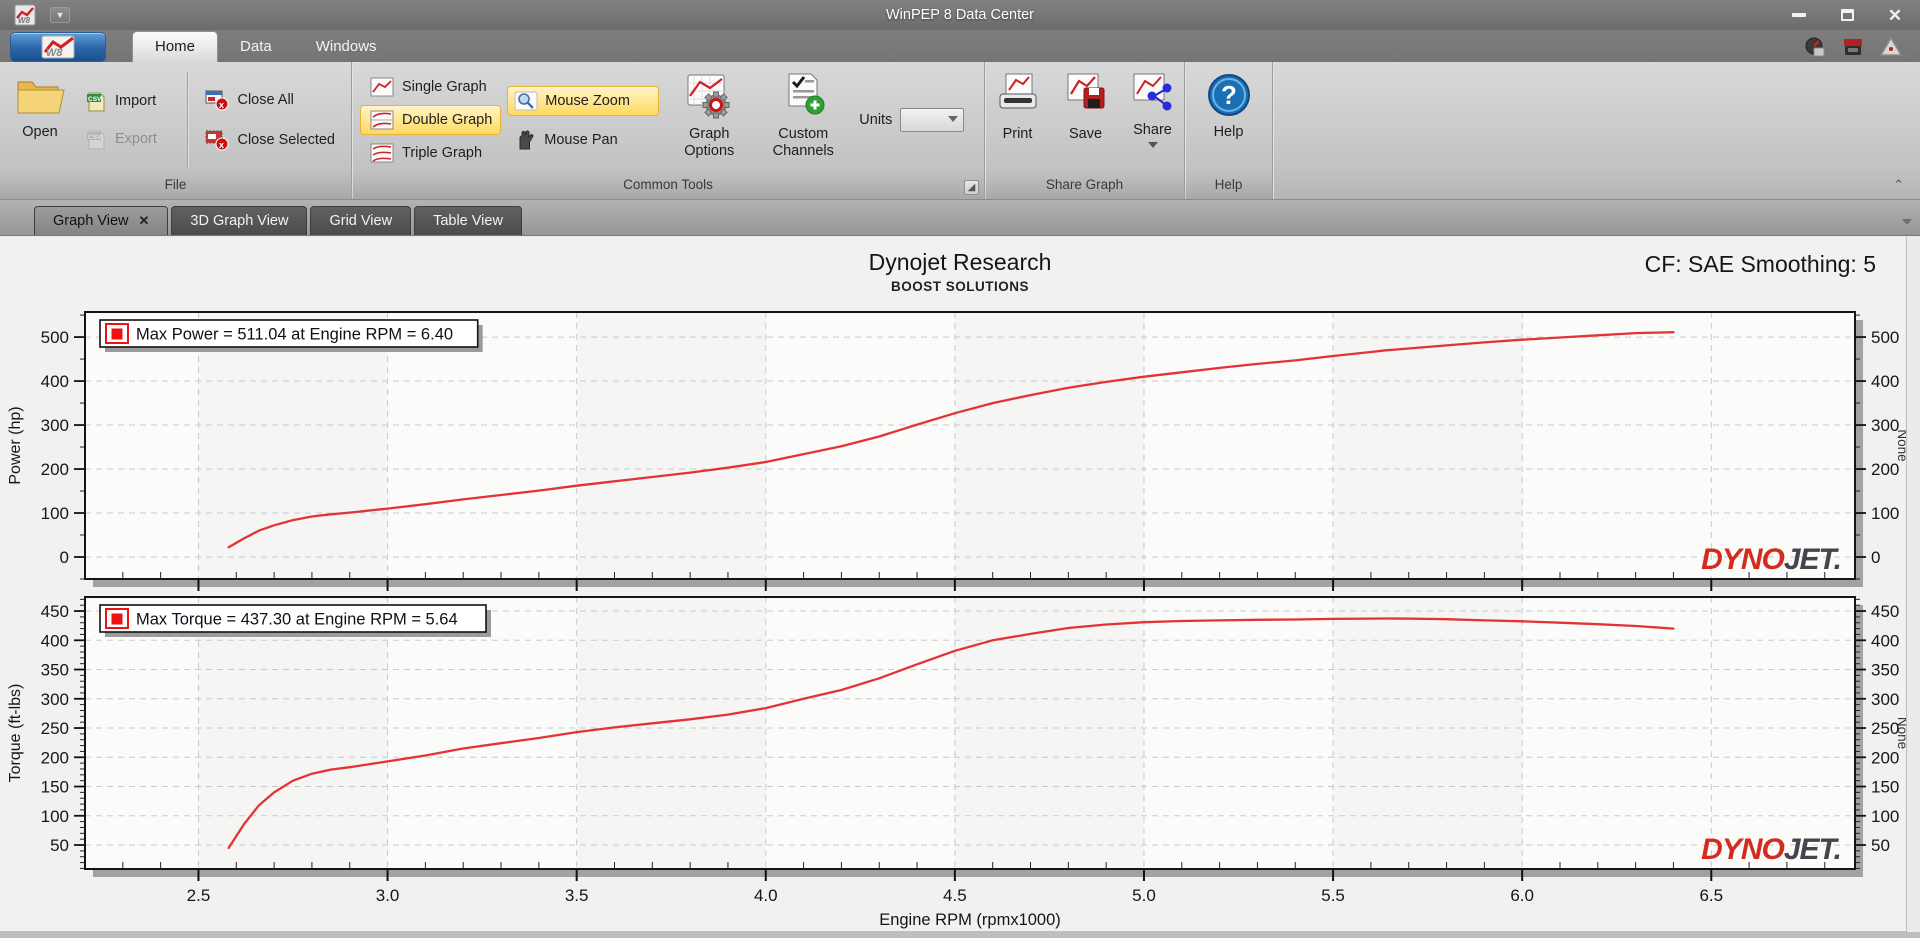  I want to click on torque-legend: Max Torque = 437.30 at Engine RPM = 5.64, so click(295, 620).